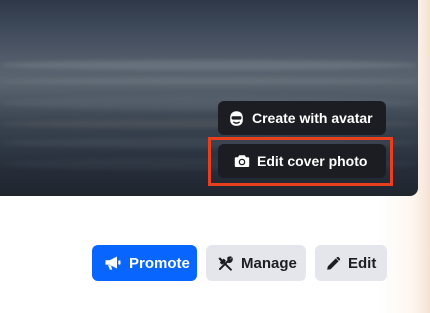 The width and height of the screenshot is (430, 313). I want to click on create-with-avatar-button: Create with avatar, so click(302, 118).